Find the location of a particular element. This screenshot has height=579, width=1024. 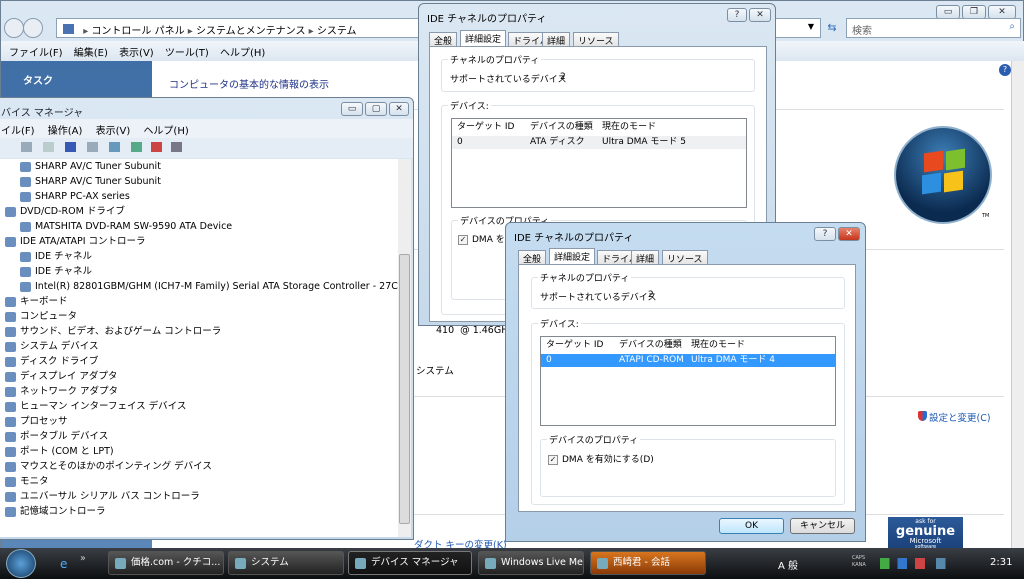

tree-item: MATSHITA DVD-RAM SW-9590 ATA Device is located at coordinates (202, 226).